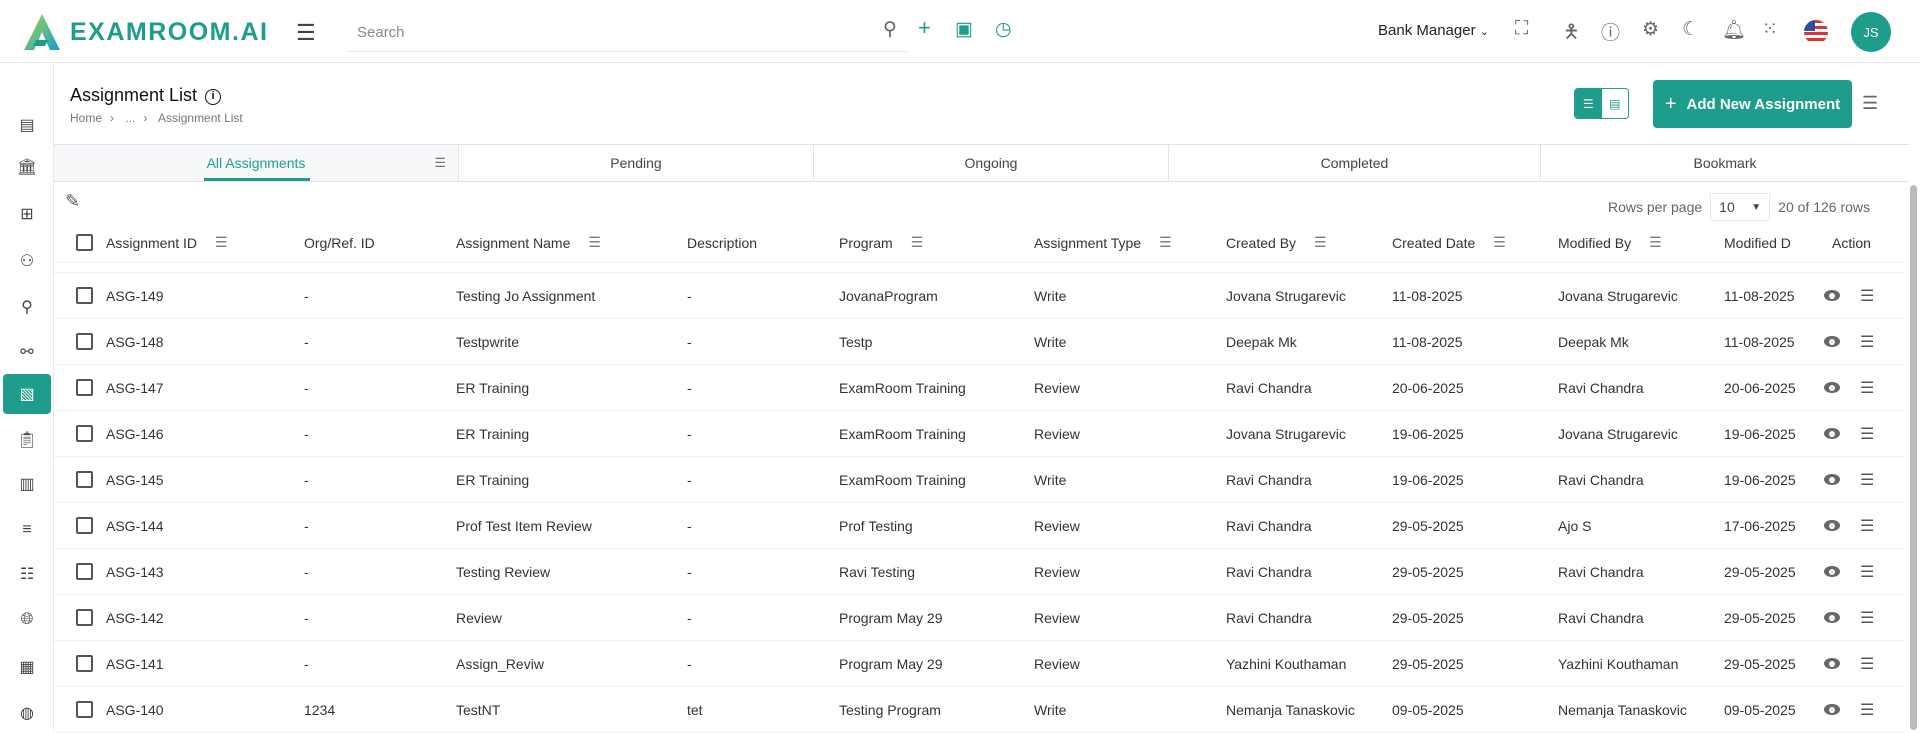  What do you see at coordinates (27, 125) in the screenshot?
I see `dashboard-icon: ▤` at bounding box center [27, 125].